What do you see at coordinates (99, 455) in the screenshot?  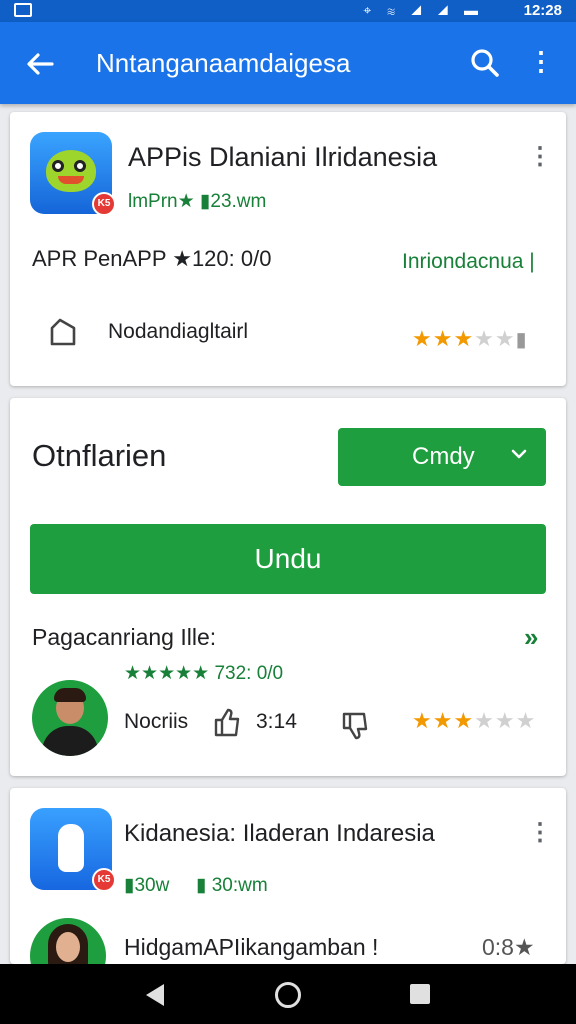 I see `section-title: Otnflarien` at bounding box center [99, 455].